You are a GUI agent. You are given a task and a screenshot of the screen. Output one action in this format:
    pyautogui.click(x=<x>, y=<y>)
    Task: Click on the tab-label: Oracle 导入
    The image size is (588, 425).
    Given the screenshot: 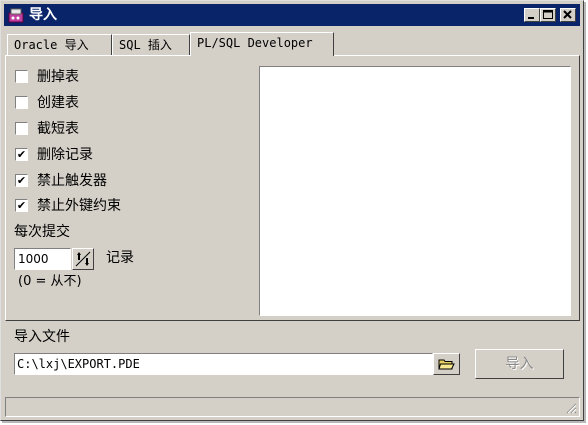 What is the action you would take?
    pyautogui.click(x=51, y=45)
    